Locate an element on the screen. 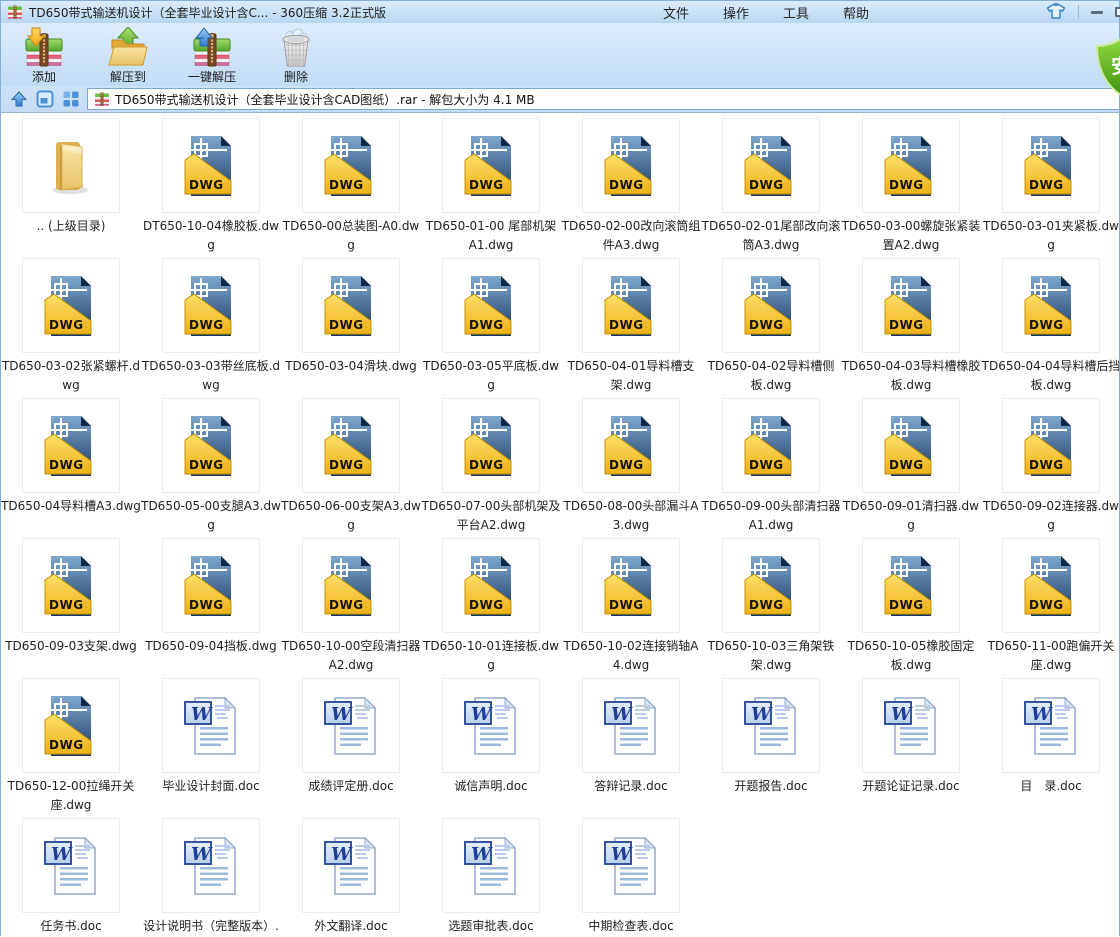 The image size is (1120, 937). file-tile: 任务书.doc is located at coordinates (71, 877).